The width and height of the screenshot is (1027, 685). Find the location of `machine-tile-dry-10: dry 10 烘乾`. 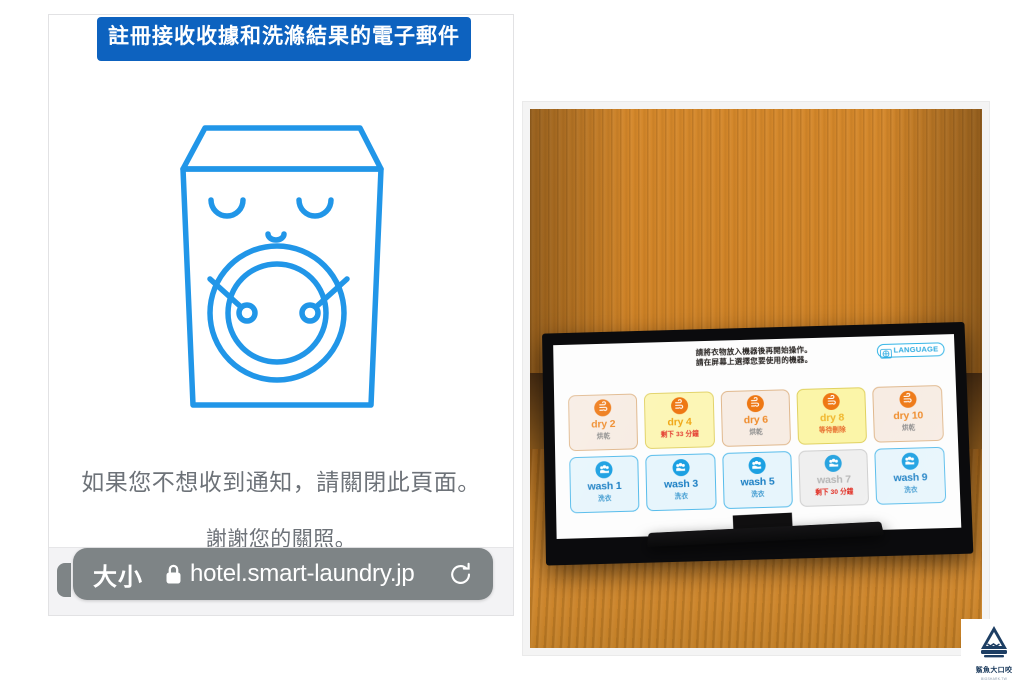

machine-tile-dry-10: dry 10 烘乾 is located at coordinates (908, 414).